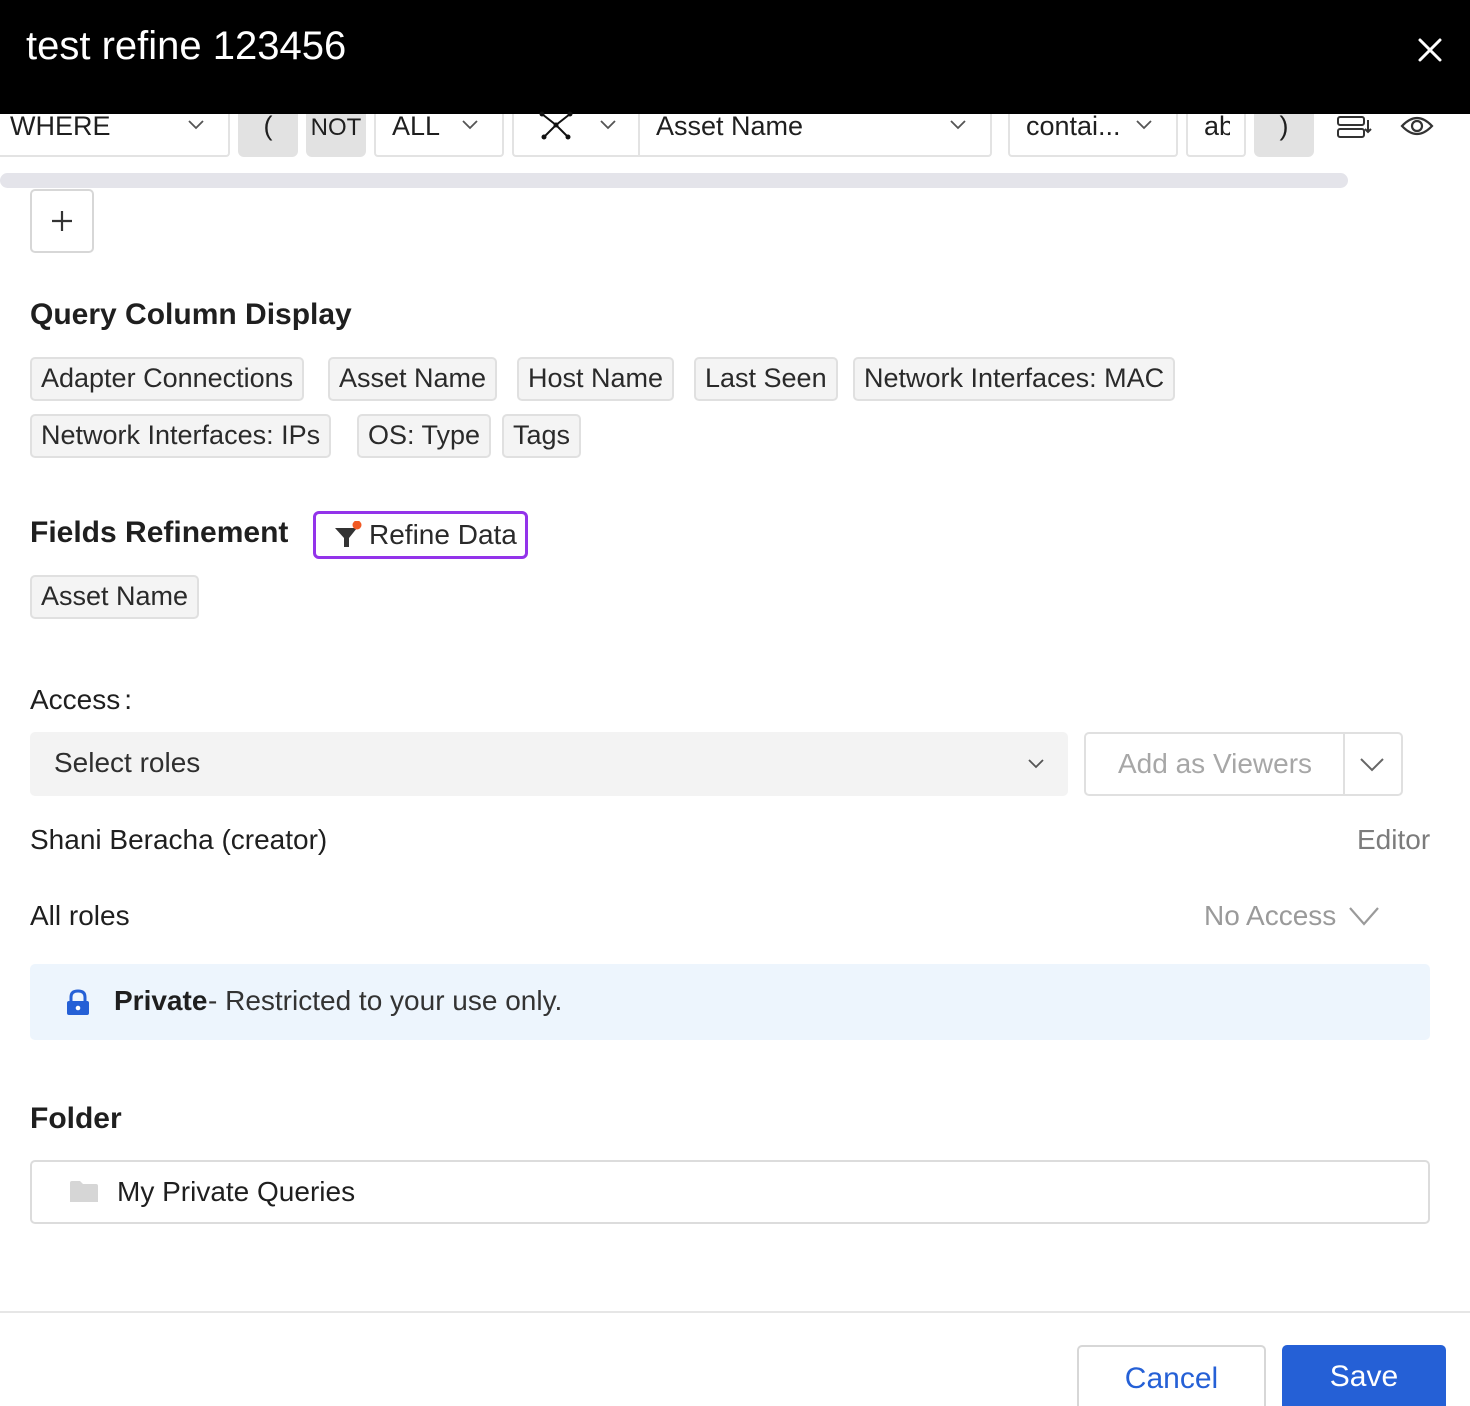 The image size is (1470, 1406). I want to click on column-chip: Host Name, so click(596, 379).